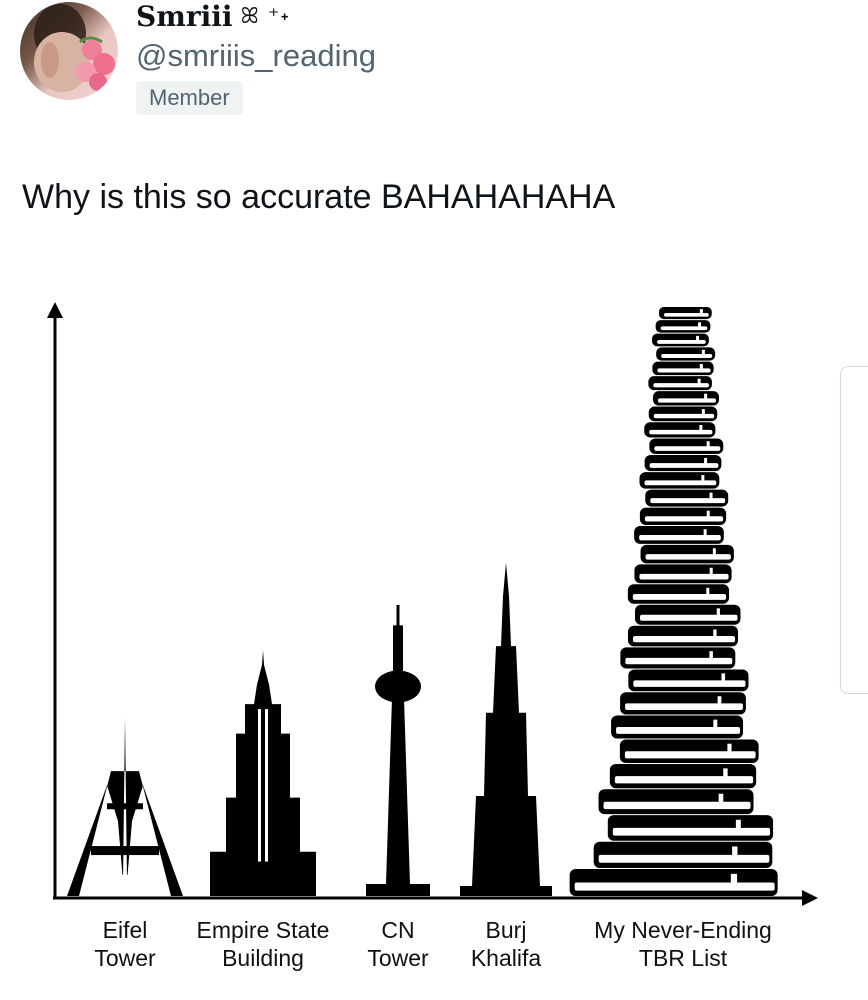  What do you see at coordinates (263, 958) in the screenshot?
I see `x-tick-label: Building` at bounding box center [263, 958].